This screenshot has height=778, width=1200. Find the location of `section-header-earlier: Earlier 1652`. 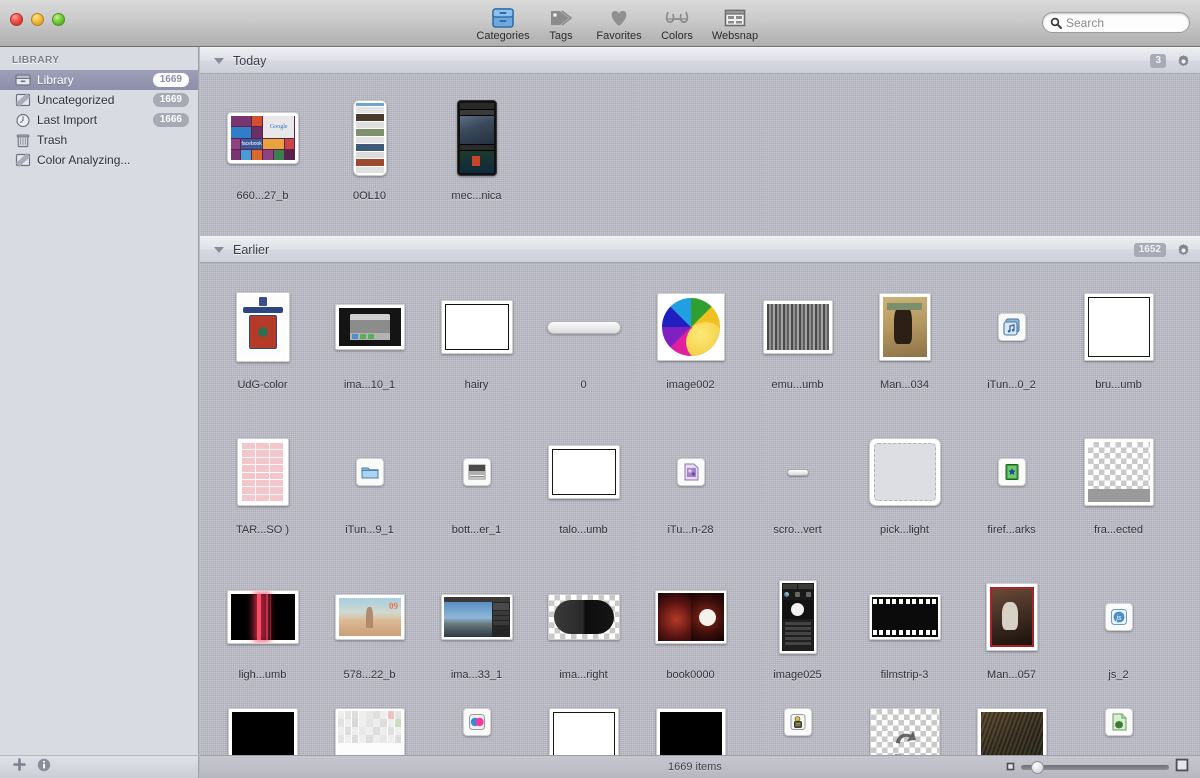

section-header-earlier: Earlier 1652 is located at coordinates (700, 249).